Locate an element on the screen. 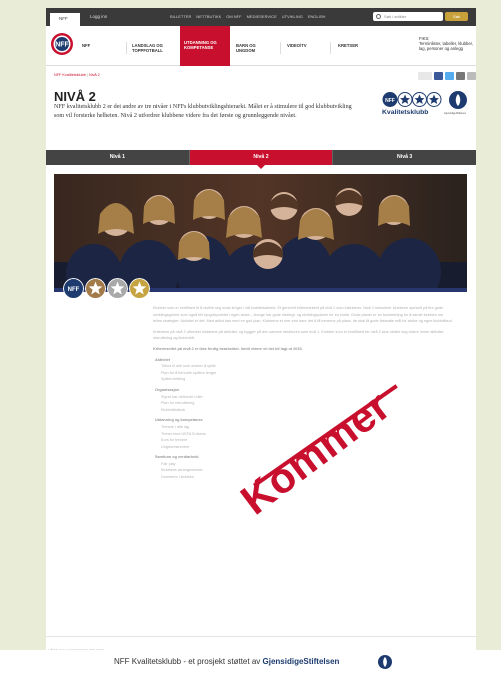 The image size is (501, 673). nav-item-kretser: KRETSER is located at coordinates (348, 45).